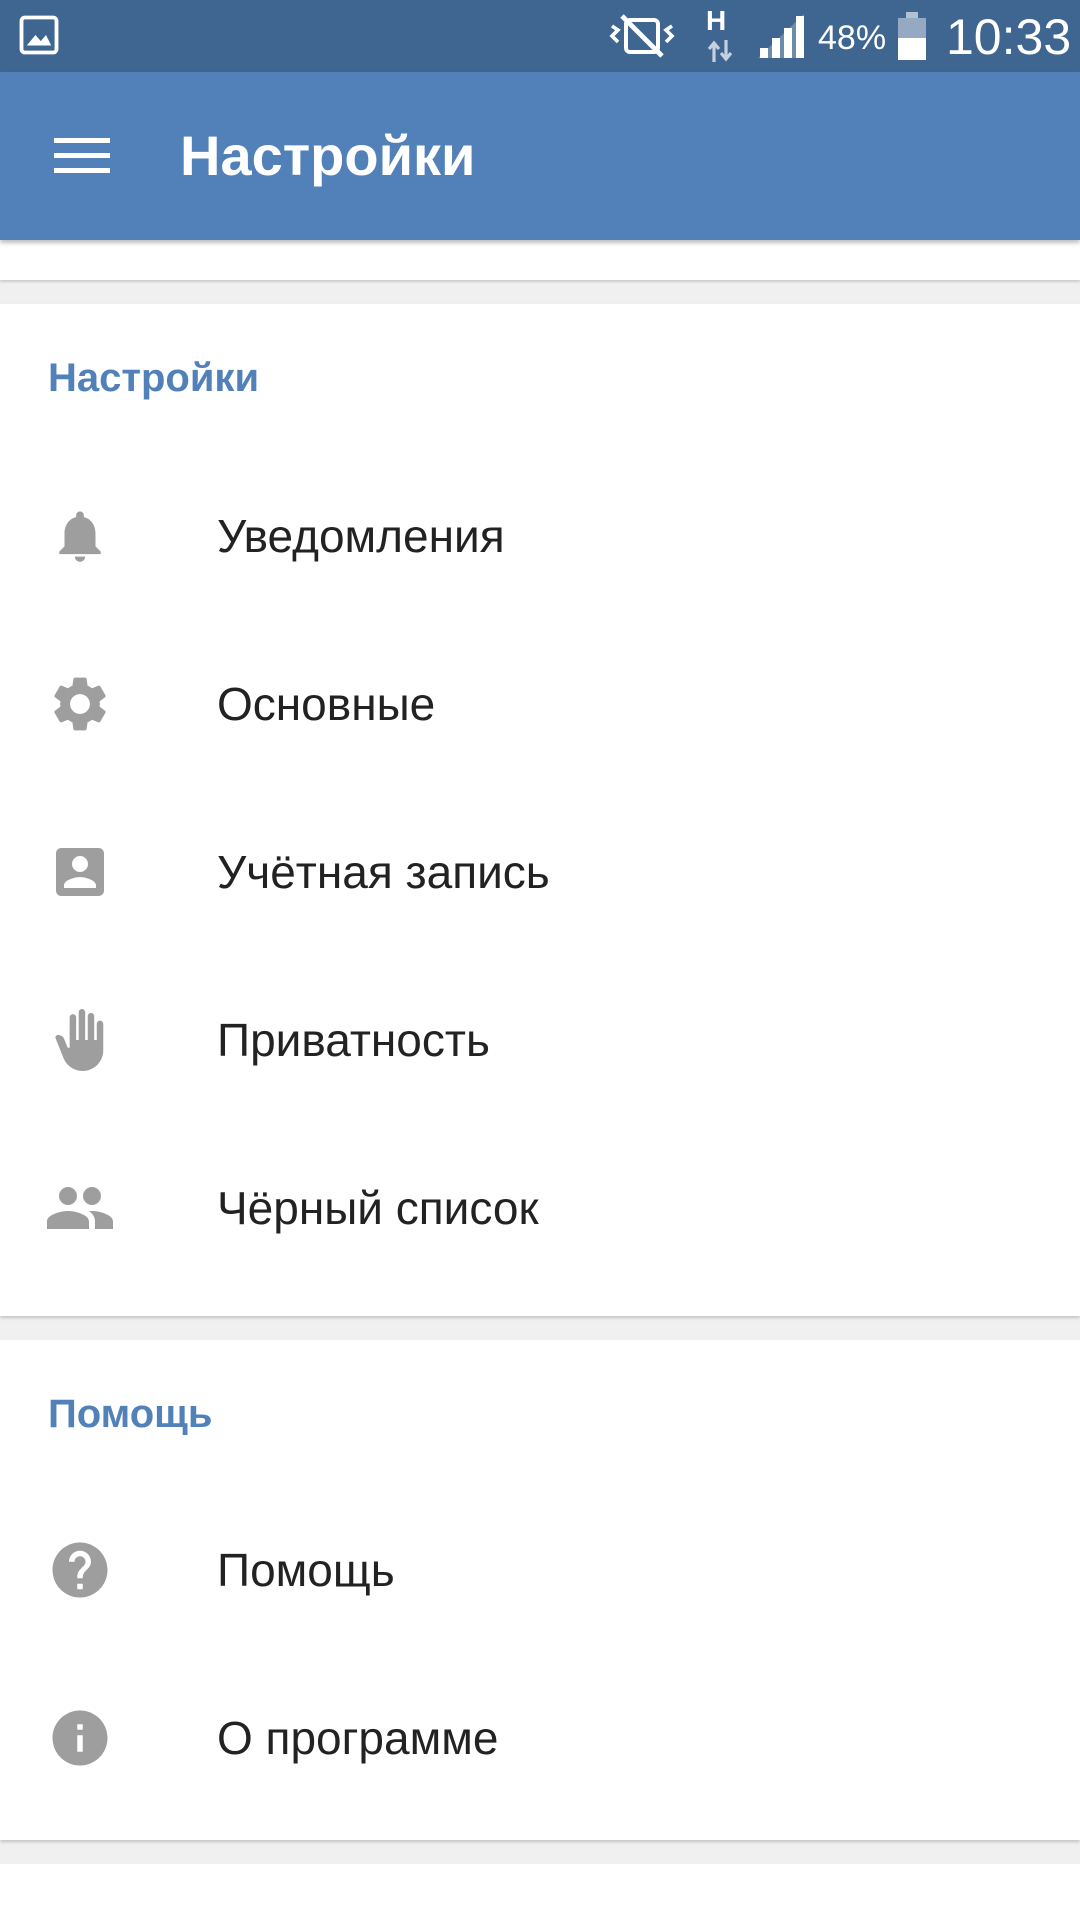 This screenshot has width=1080, height=1920. Describe the element at coordinates (378, 1208) in the screenshot. I see `settings-item-label: Чёрный список` at that location.